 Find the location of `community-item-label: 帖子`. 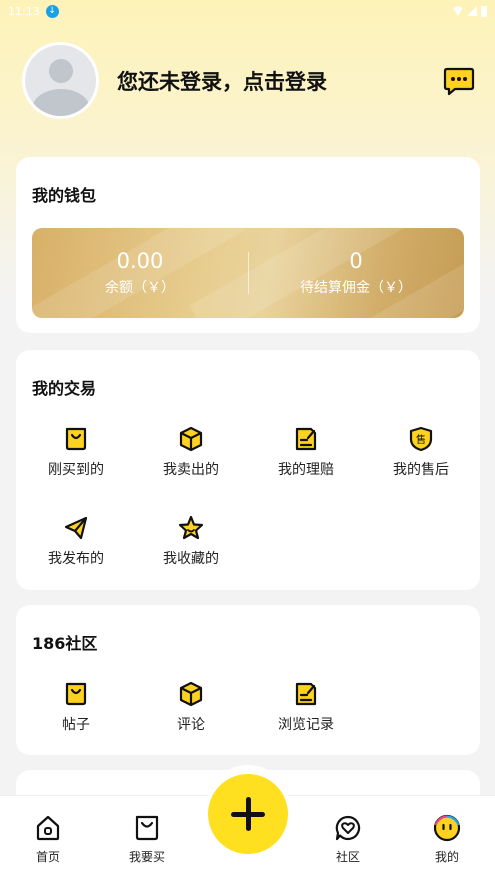

community-item-label: 帖子 is located at coordinates (76, 725).